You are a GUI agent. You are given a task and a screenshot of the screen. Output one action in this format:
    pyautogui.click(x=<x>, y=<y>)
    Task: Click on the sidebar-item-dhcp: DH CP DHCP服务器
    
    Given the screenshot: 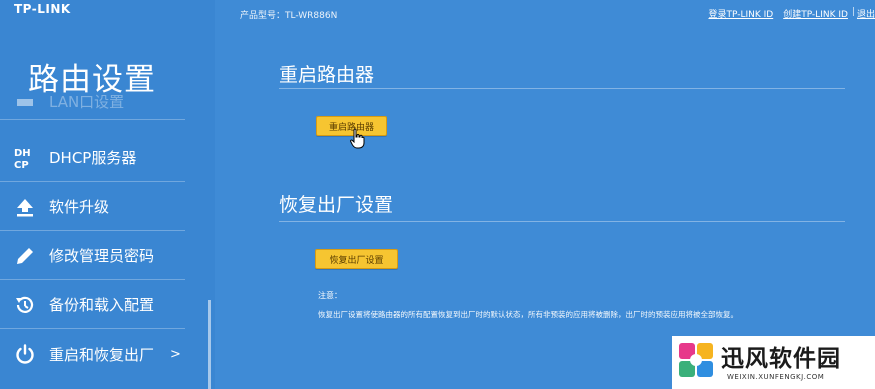 What is the action you would take?
    pyautogui.click(x=92, y=158)
    